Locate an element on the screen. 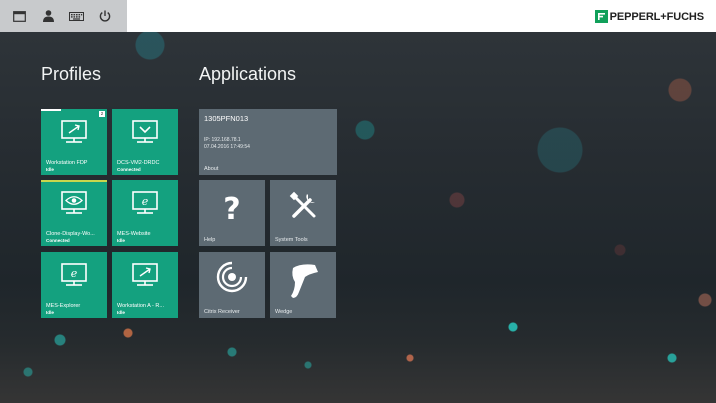  keyboard-icon is located at coordinates (76, 16).